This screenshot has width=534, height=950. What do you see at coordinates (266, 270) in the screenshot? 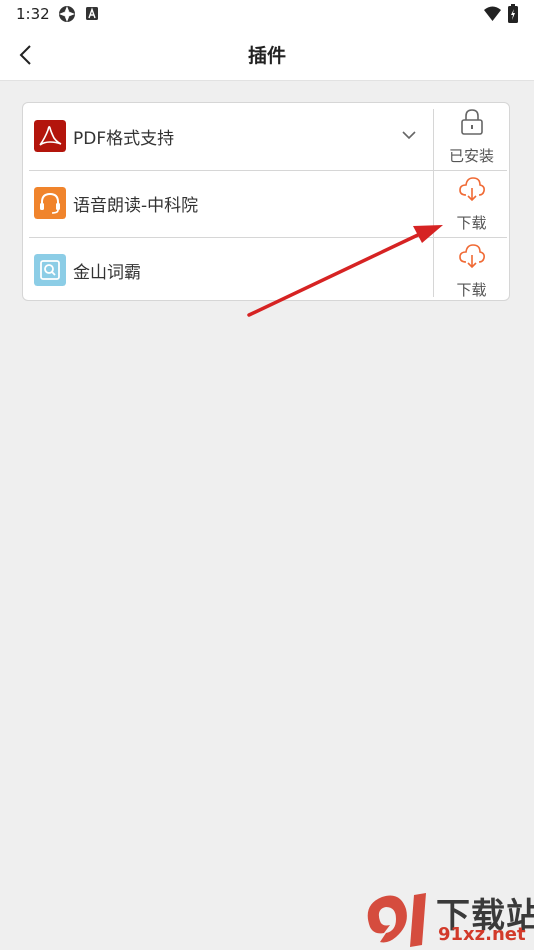
I see `plugin-row-dictionary: 金山词霸 下载` at bounding box center [266, 270].